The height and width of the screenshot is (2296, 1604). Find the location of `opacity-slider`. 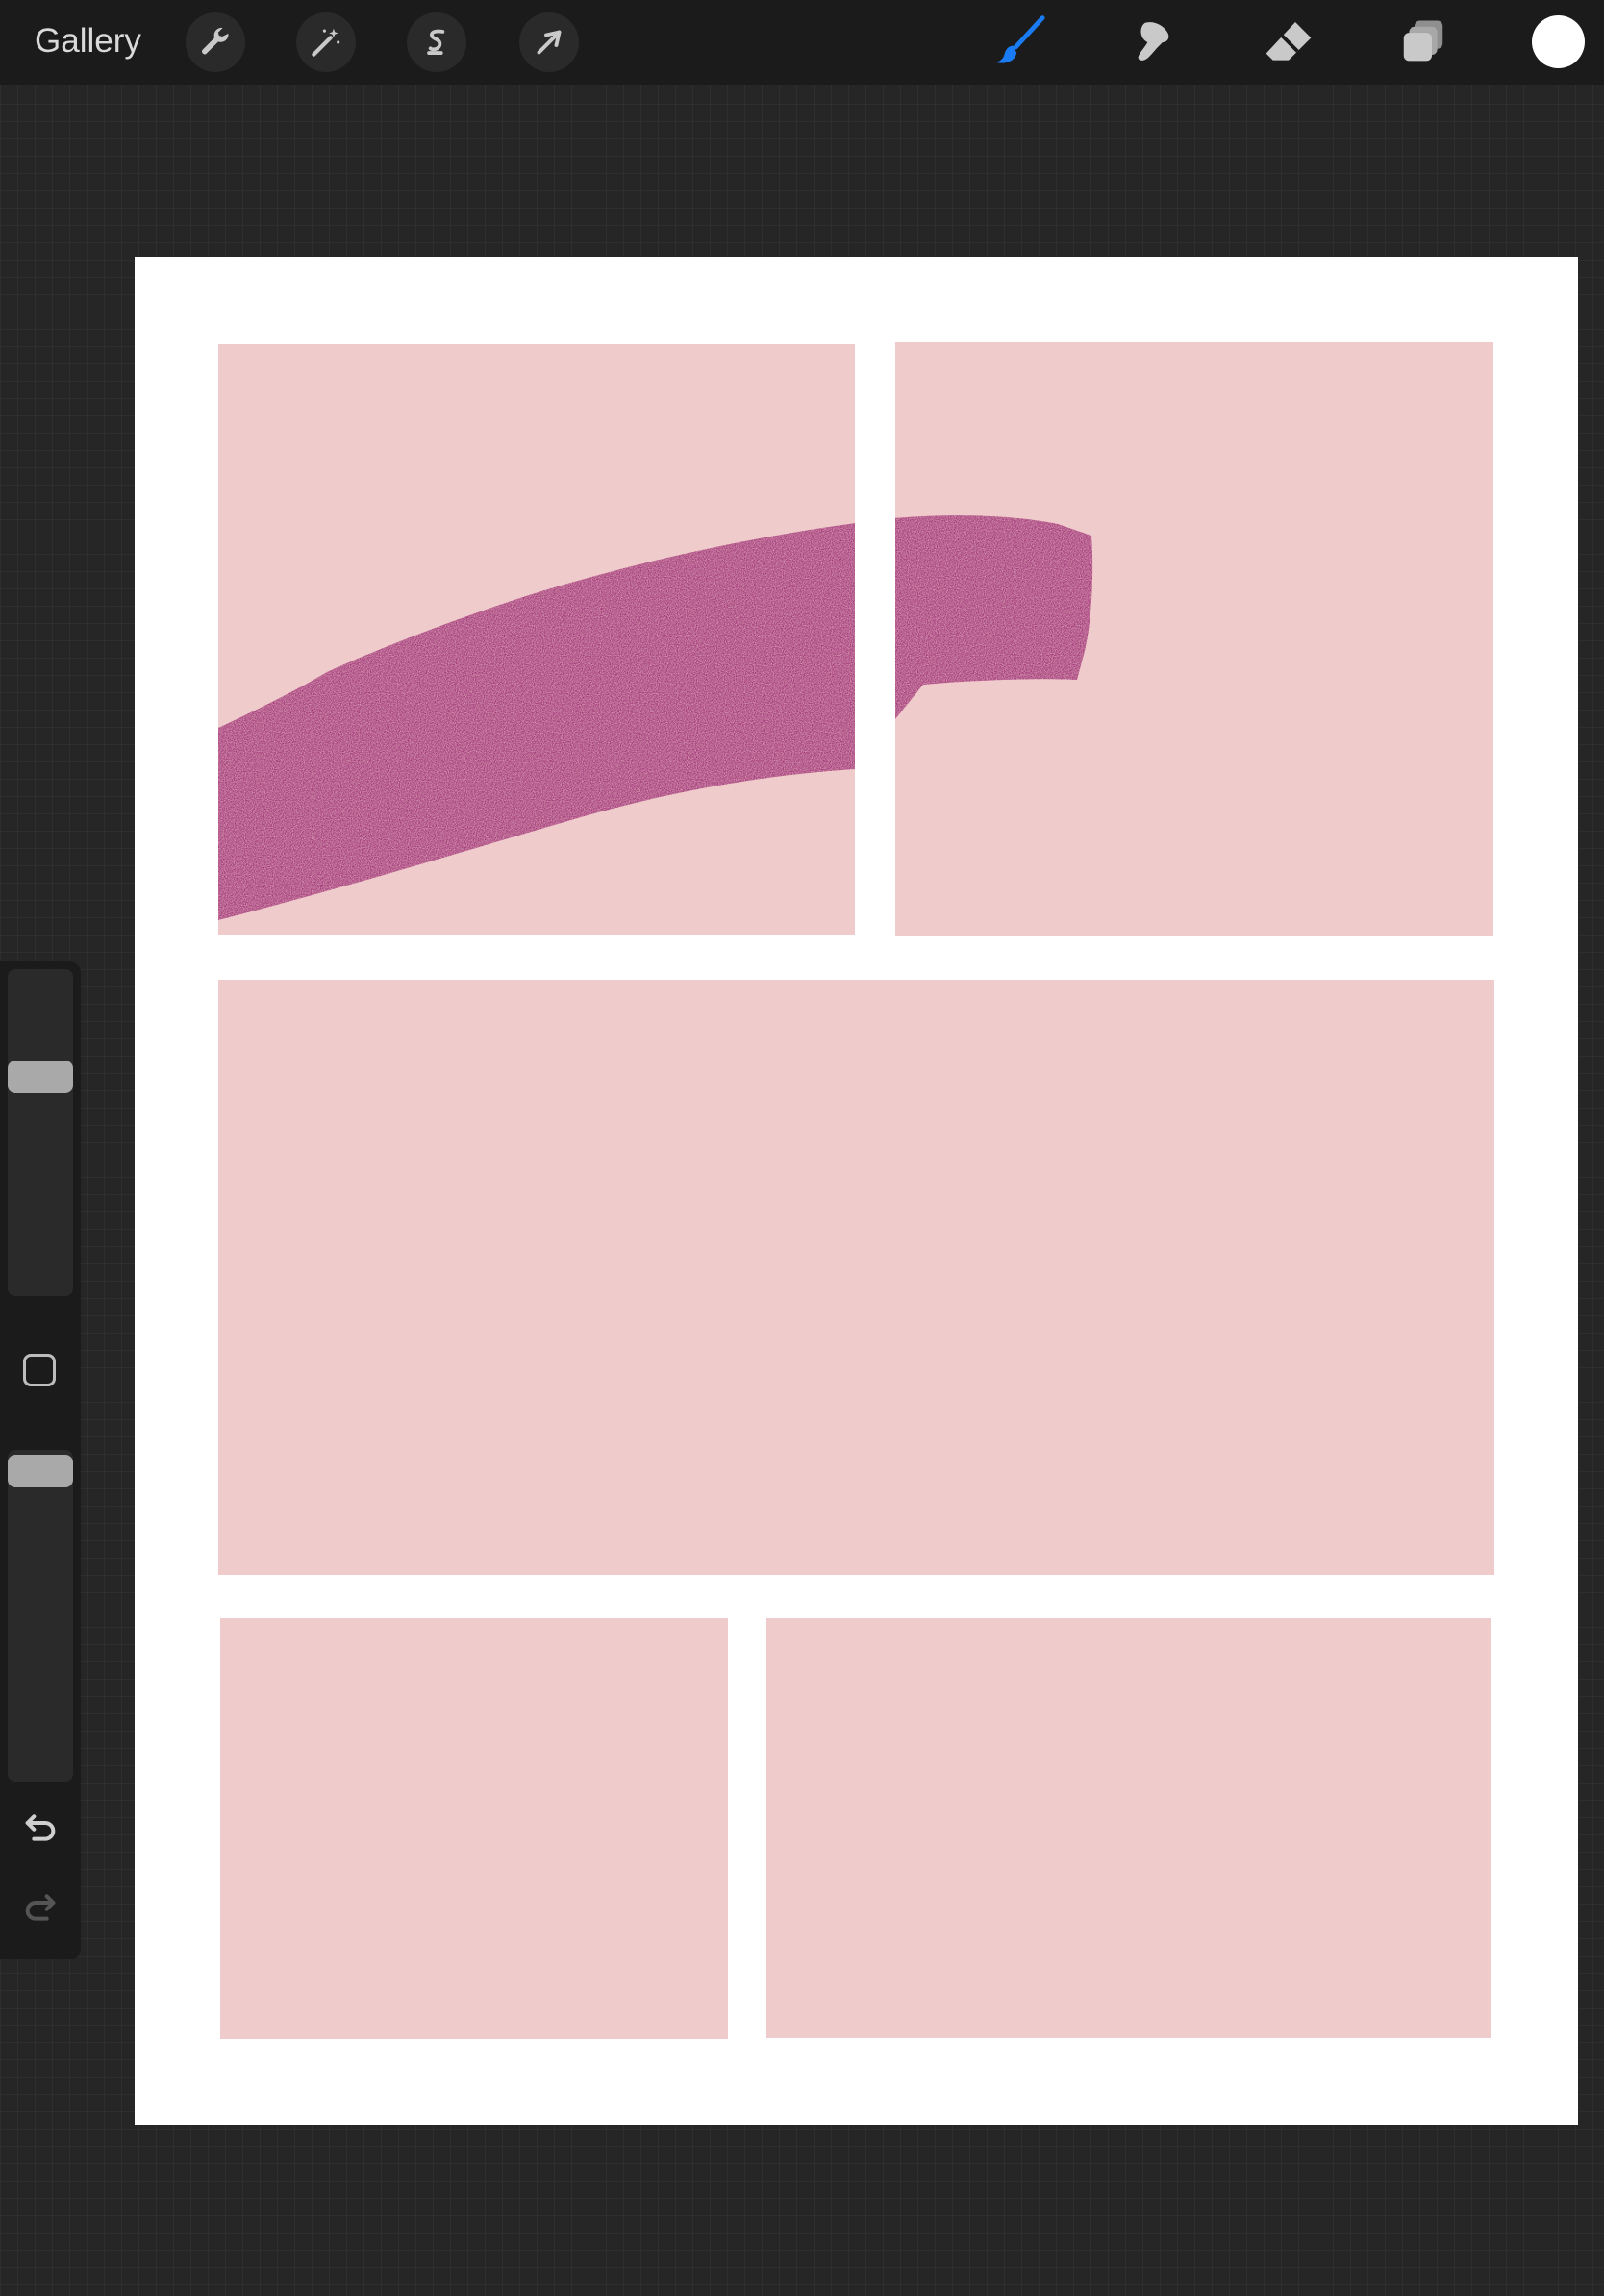

opacity-slider is located at coordinates (40, 1616).